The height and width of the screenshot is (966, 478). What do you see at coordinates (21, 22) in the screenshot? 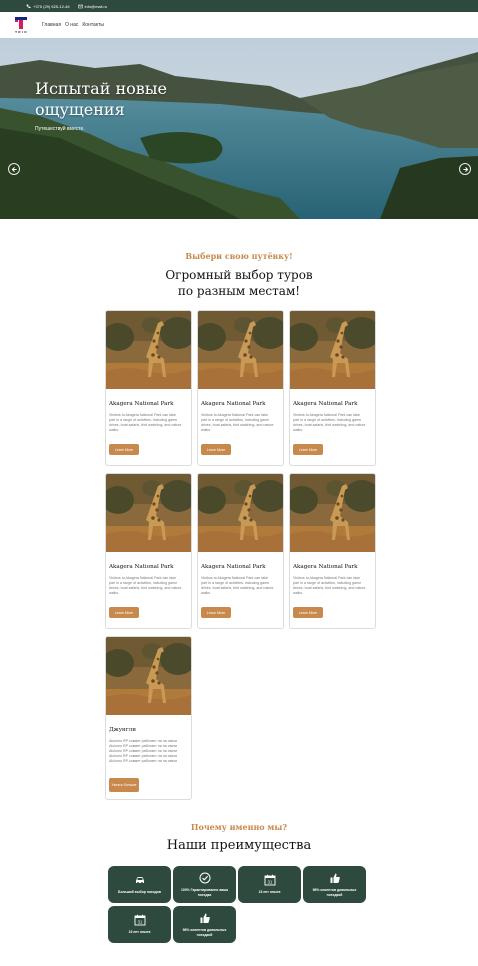
I see `logo-mark-icon` at bounding box center [21, 22].